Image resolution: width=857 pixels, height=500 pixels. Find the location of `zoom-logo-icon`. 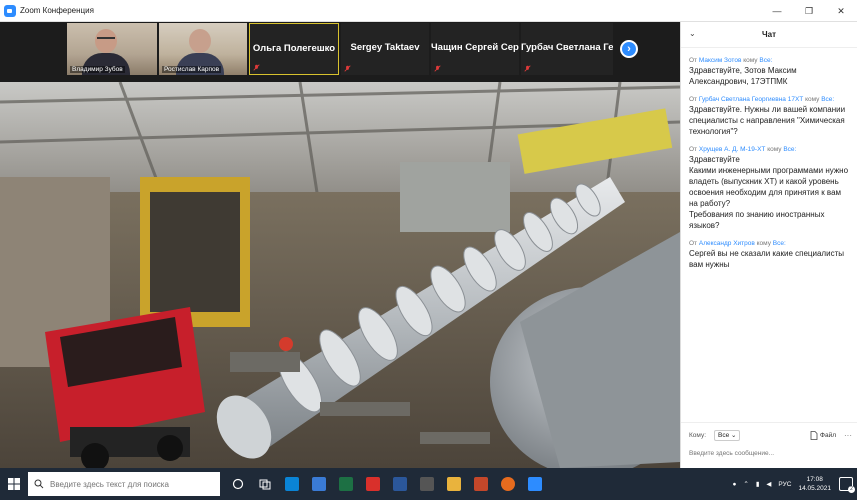

zoom-logo-icon is located at coordinates (10, 10).